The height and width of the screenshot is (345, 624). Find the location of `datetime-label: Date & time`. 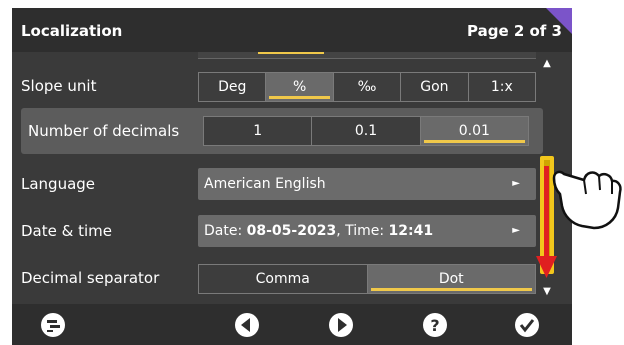

datetime-label: Date & time is located at coordinates (66, 231).